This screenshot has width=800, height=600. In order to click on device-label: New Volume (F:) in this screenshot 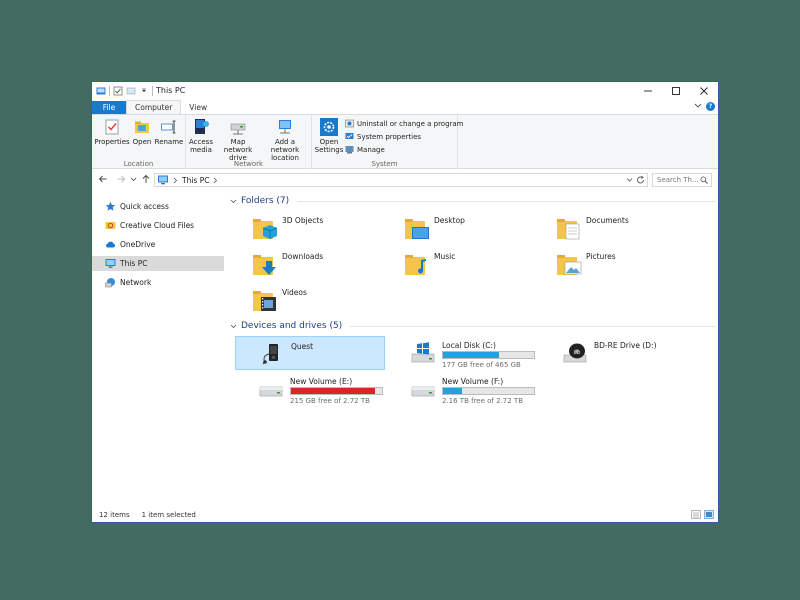, I will do `click(473, 381)`.